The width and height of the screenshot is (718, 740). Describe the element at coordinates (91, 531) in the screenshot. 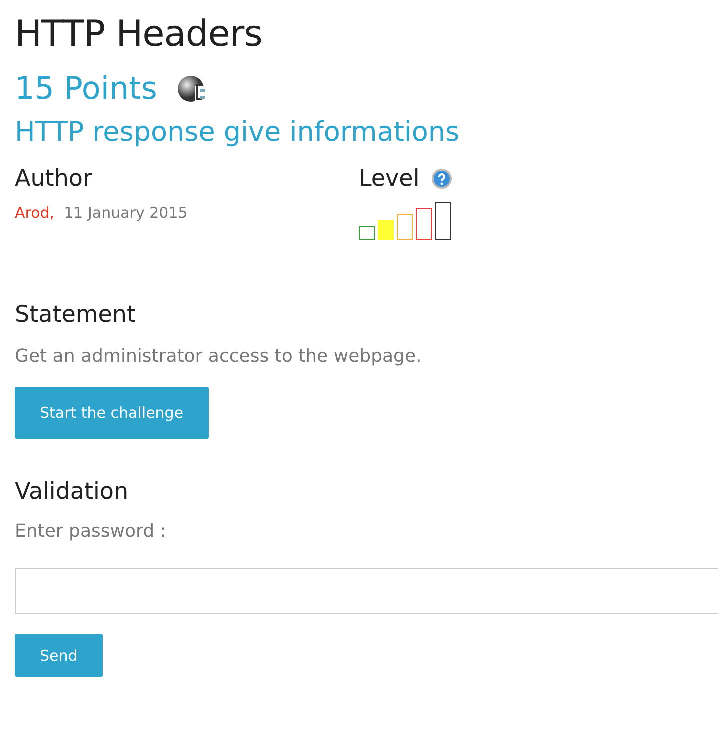

I see `password-label: Enter password :` at that location.